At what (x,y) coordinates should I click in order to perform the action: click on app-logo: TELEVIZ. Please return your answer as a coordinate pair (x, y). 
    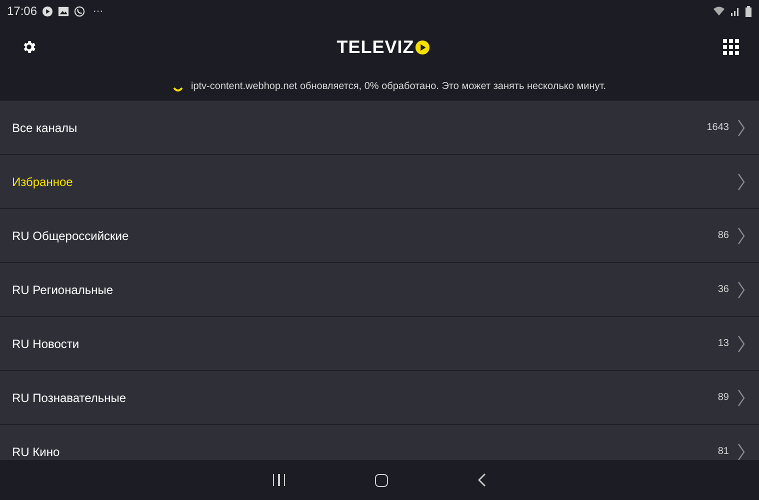
    Looking at the image, I should click on (383, 47).